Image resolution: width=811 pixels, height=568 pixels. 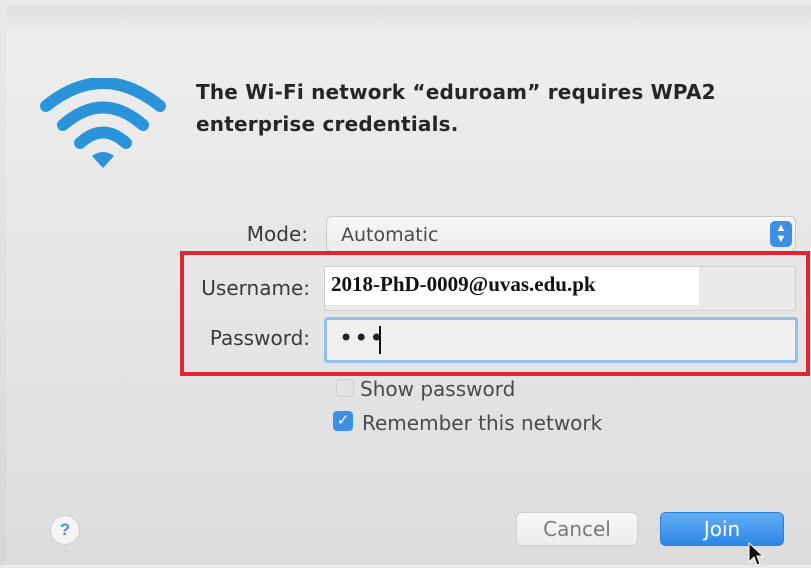 What do you see at coordinates (561, 340) in the screenshot?
I see `password-field: •••` at bounding box center [561, 340].